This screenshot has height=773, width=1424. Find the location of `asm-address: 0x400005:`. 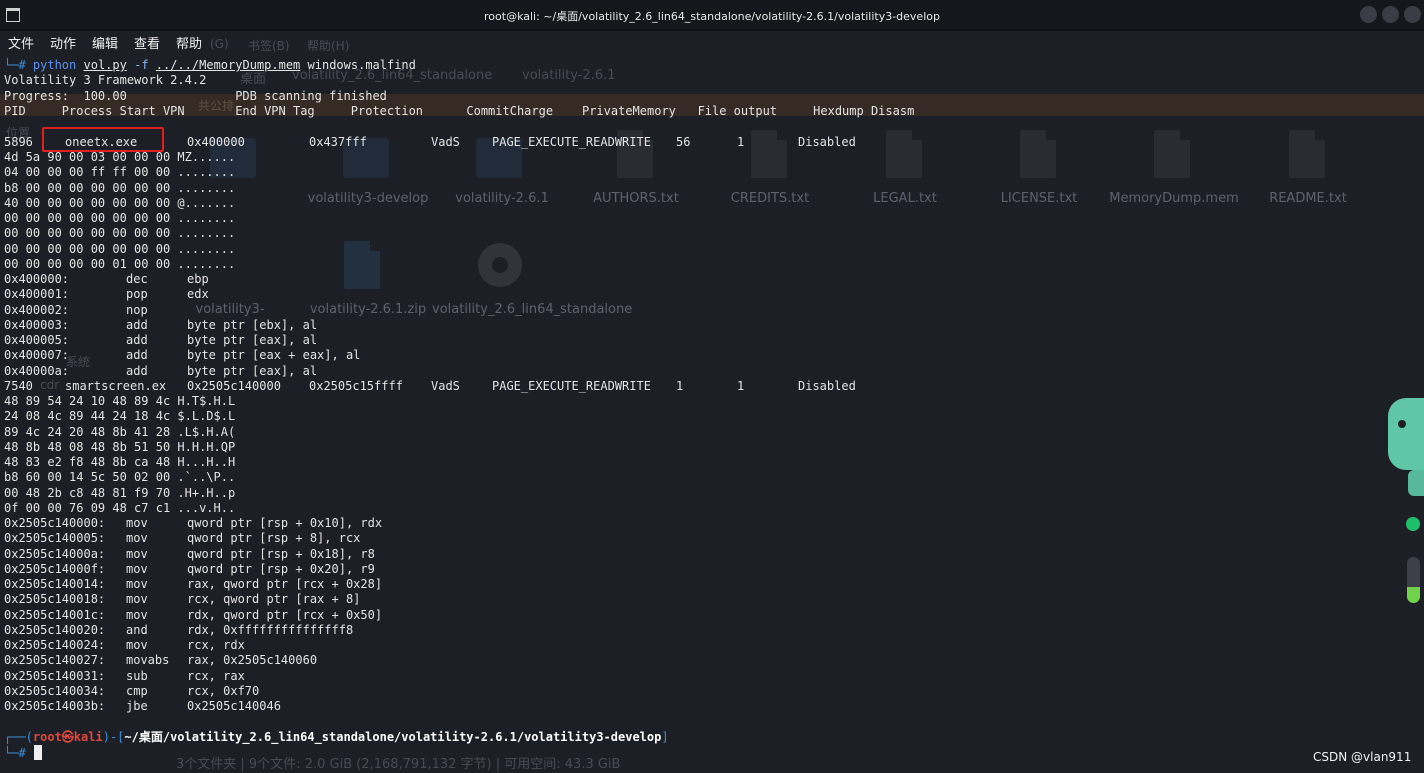

asm-address: 0x400005: is located at coordinates (37, 340).